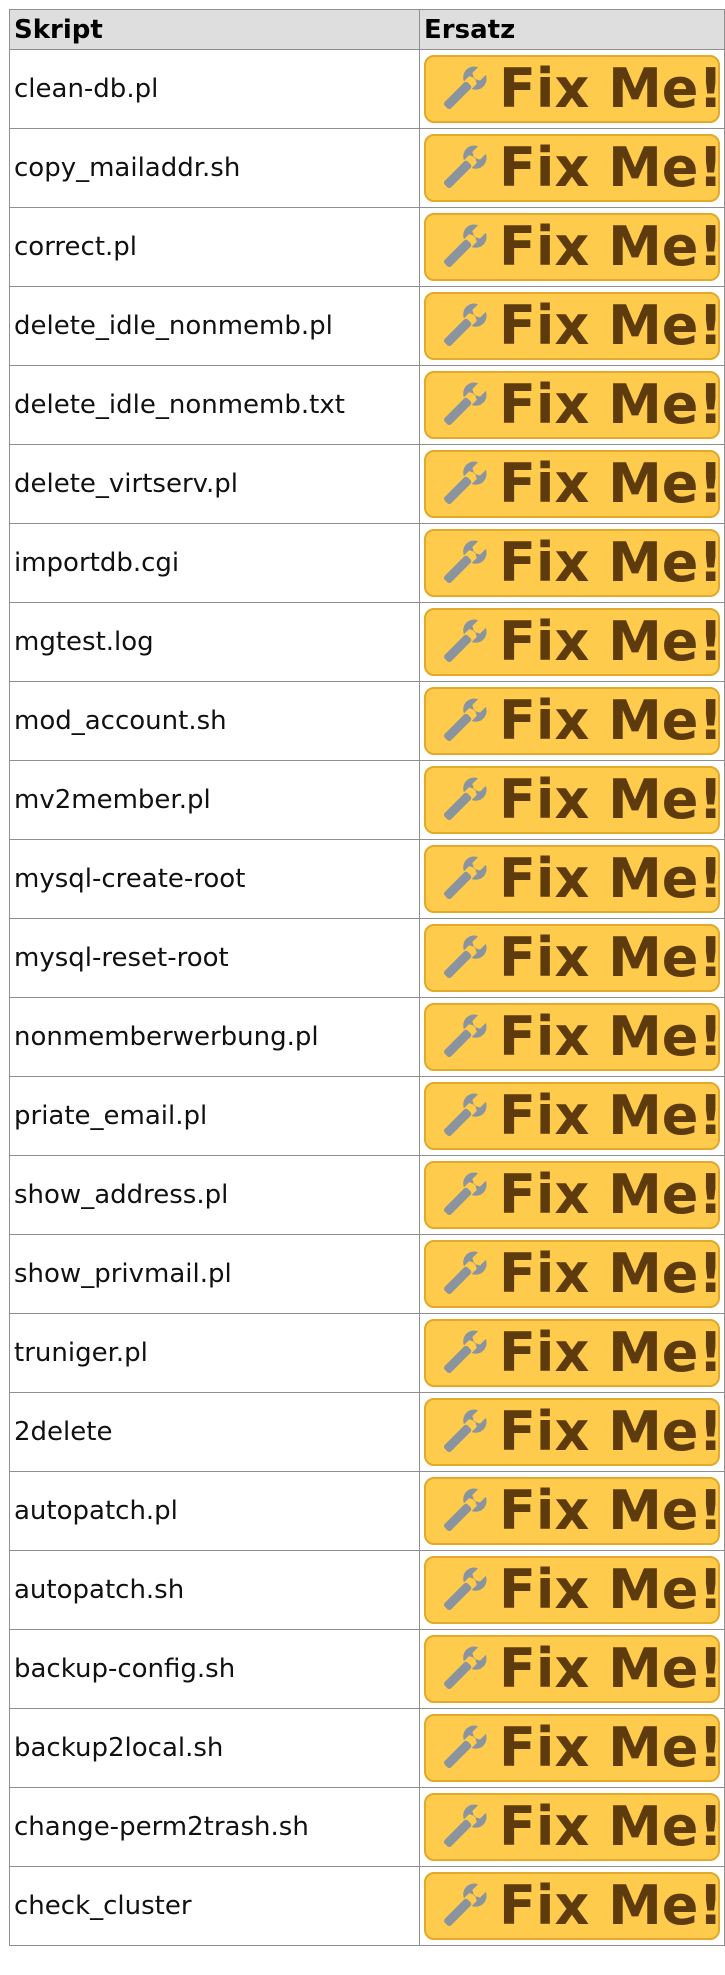 The height and width of the screenshot is (1975, 725). I want to click on script-name-cell: backup-config.sh, so click(214, 1669).